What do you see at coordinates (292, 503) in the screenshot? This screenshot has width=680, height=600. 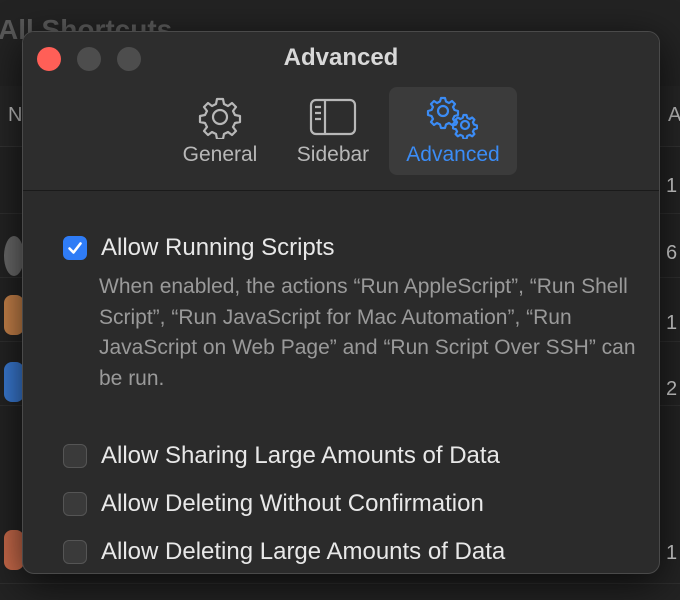 I see `allow-deleting-without-confirmation-label: Allow Deleting Without Confirmation` at bounding box center [292, 503].